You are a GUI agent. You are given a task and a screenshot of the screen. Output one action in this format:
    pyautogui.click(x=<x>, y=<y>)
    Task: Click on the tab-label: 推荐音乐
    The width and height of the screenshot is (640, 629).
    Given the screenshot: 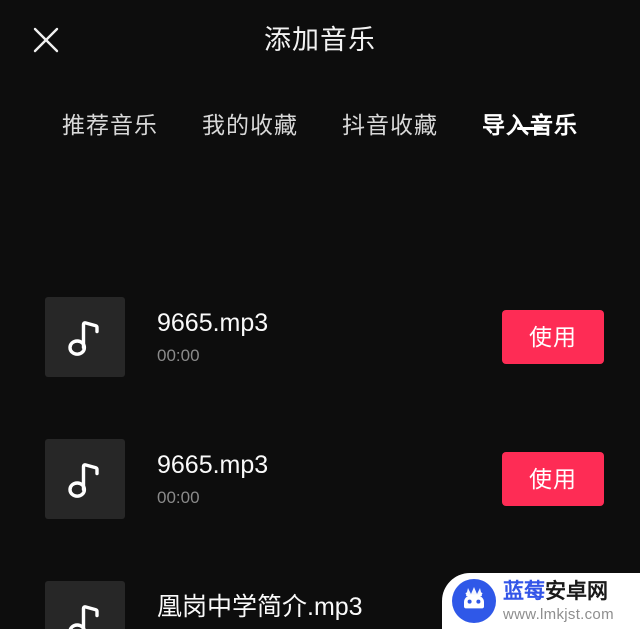 What is the action you would take?
    pyautogui.click(x=110, y=125)
    